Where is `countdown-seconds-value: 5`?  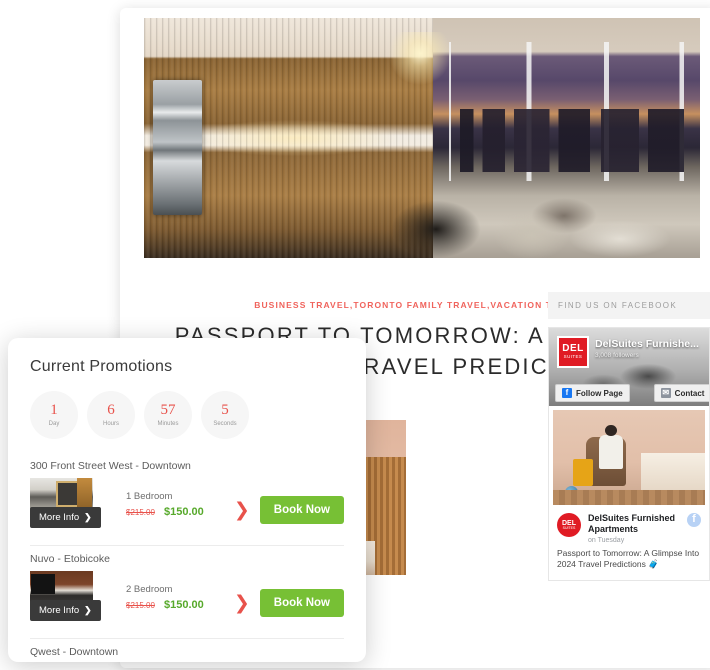
countdown-seconds-value: 5 is located at coordinates (225, 410).